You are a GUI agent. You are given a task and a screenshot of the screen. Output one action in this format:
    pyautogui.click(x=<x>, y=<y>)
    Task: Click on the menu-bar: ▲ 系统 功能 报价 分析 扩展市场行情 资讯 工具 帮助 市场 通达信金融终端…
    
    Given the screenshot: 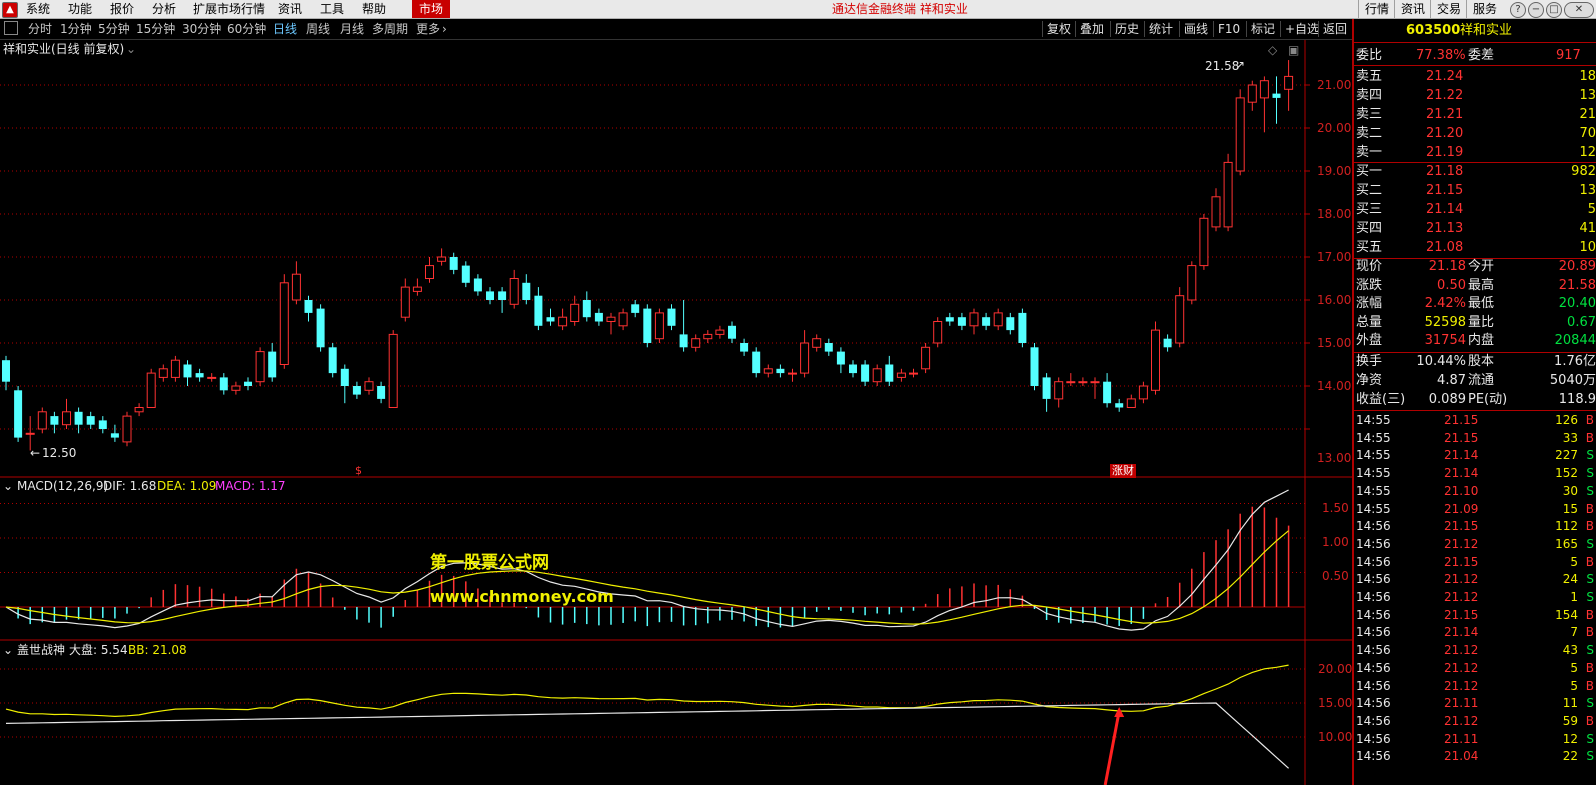 What is the action you would take?
    pyautogui.click(x=798, y=9)
    